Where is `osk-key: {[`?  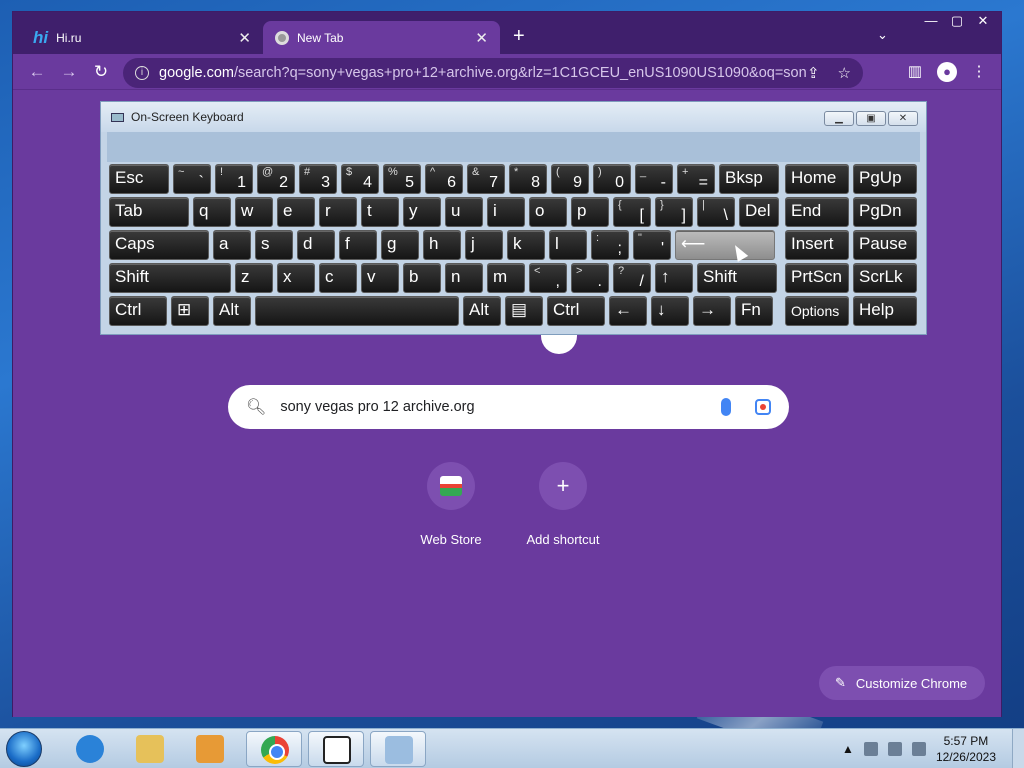
osk-key: {[ is located at coordinates (632, 212).